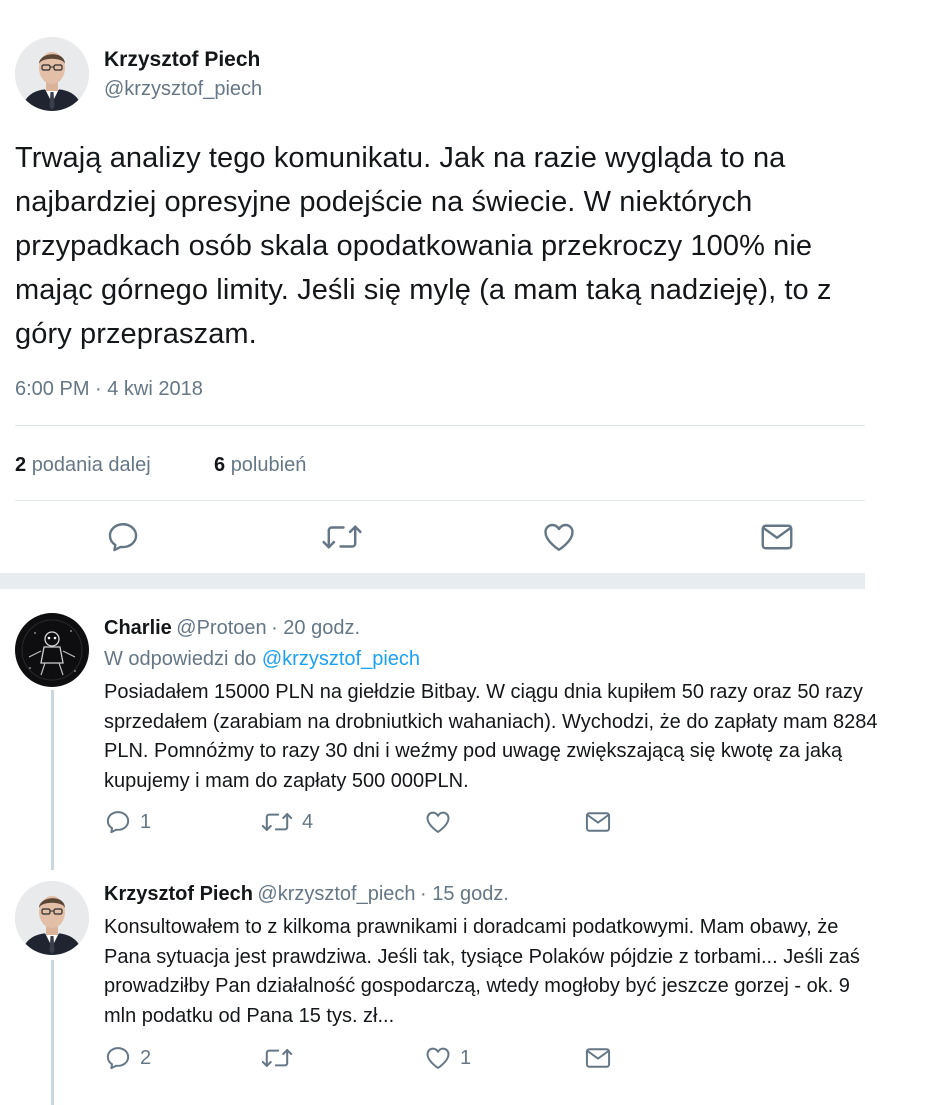 The image size is (926, 1105). I want to click on reply-button: 1, so click(127, 822).